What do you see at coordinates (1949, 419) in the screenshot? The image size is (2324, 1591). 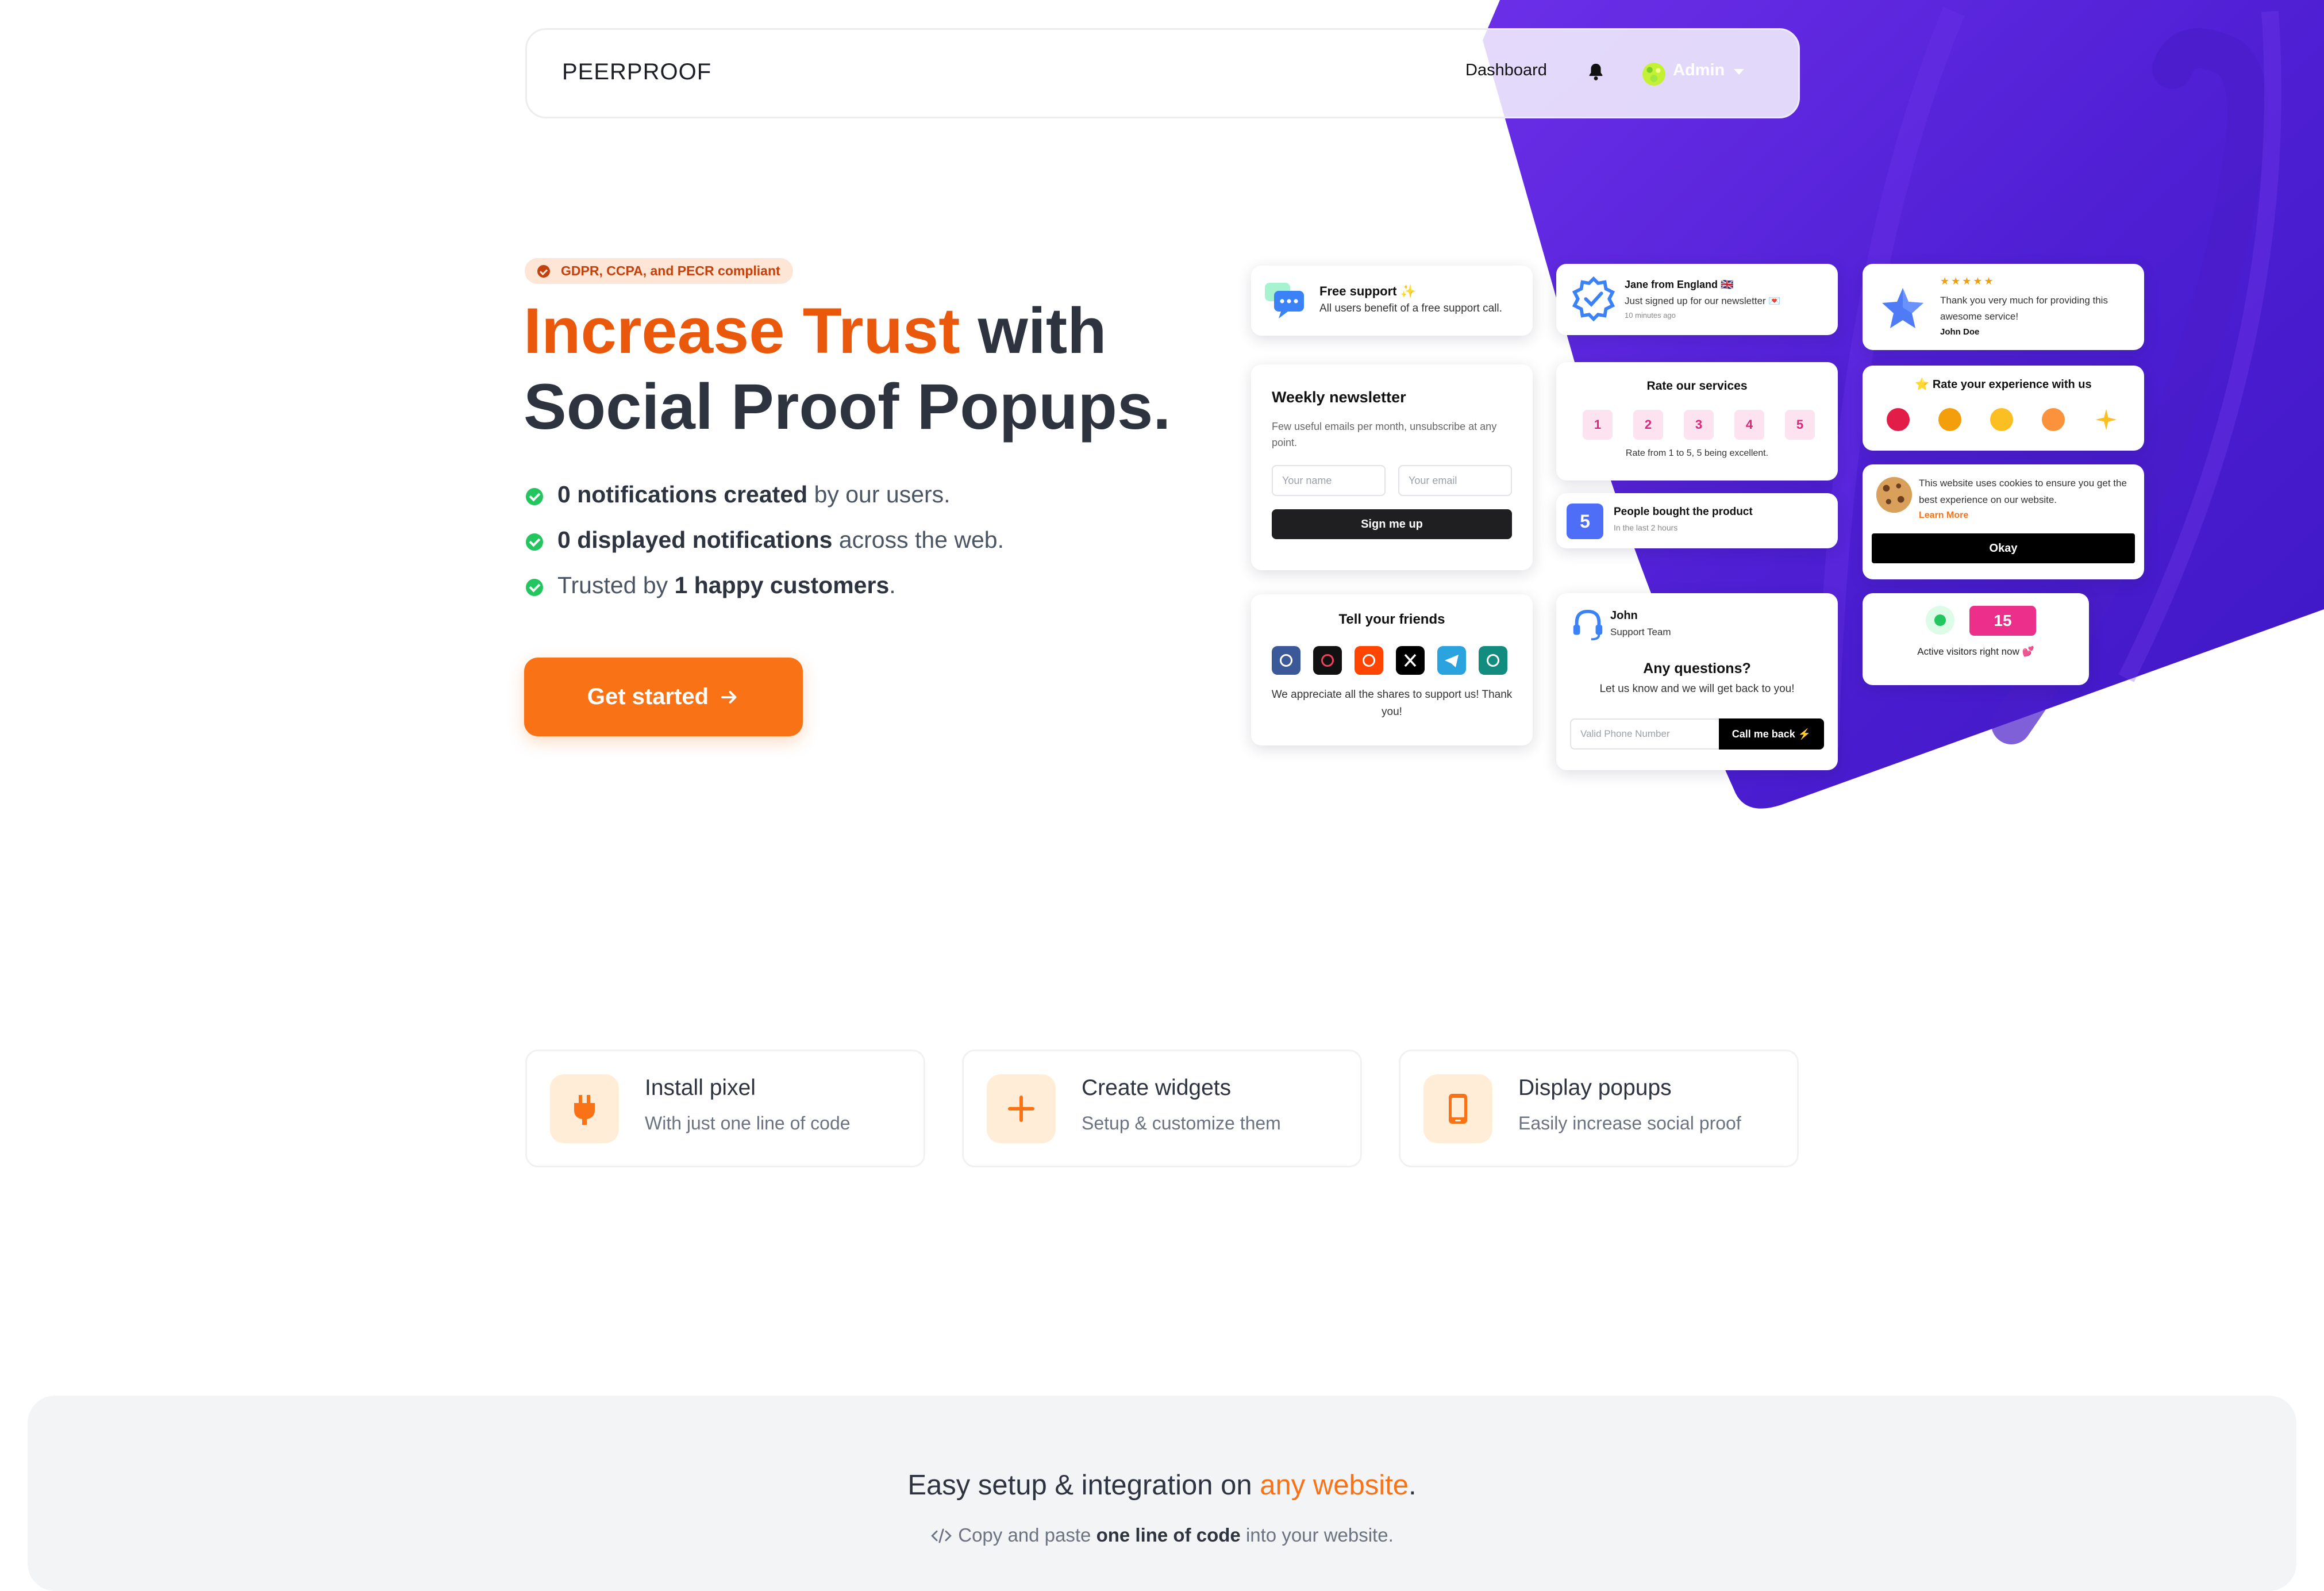 I see `sad-face-icon` at bounding box center [1949, 419].